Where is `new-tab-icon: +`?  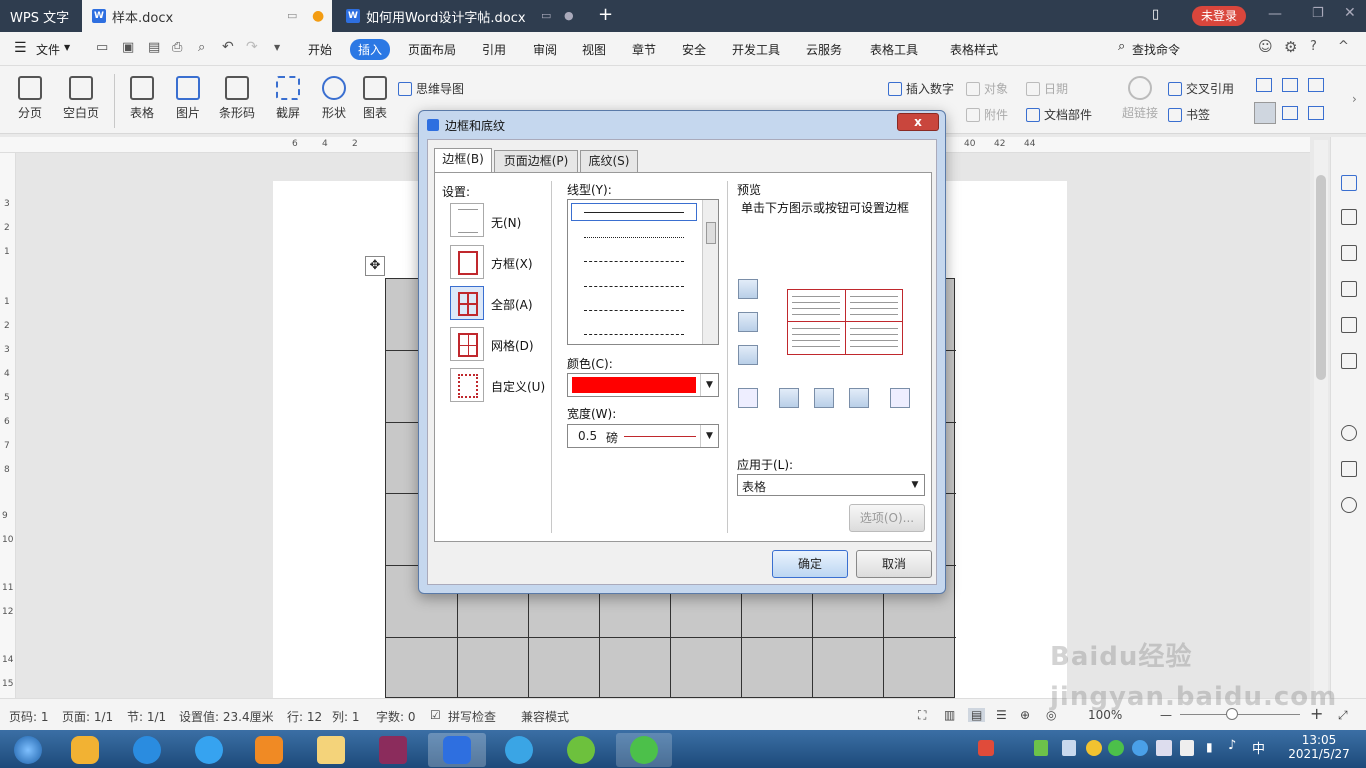
new-tab-icon: + is located at coordinates (605, 14).